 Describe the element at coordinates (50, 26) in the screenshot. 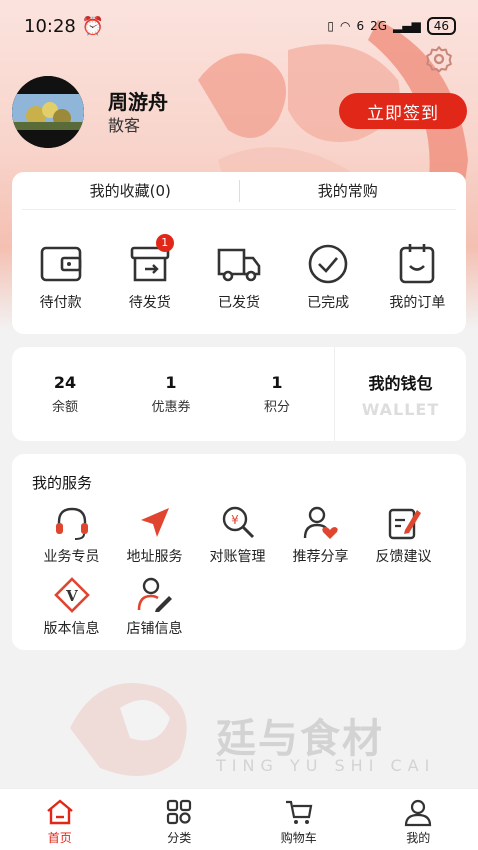

I see `status-time: 10:28` at that location.